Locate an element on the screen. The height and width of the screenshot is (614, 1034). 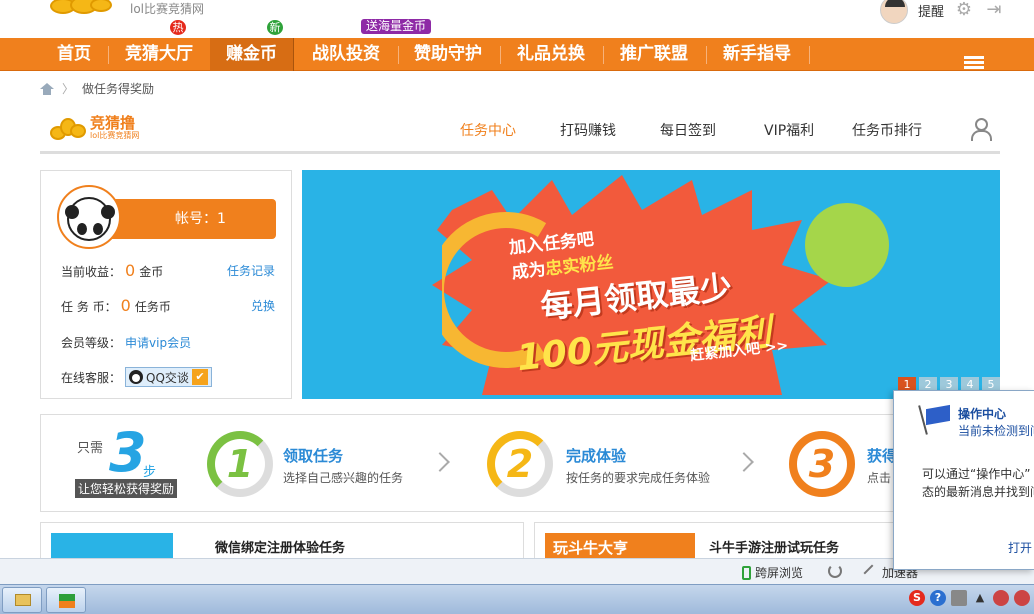
task-logo-subtitle: lol比赛竞猜网 is located at coordinates (115, 135).